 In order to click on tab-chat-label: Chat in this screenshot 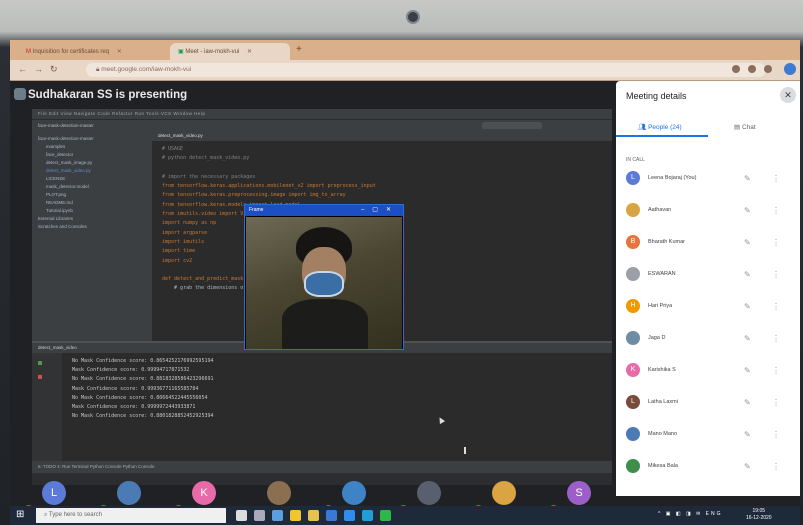, I will do `click(748, 127)`.